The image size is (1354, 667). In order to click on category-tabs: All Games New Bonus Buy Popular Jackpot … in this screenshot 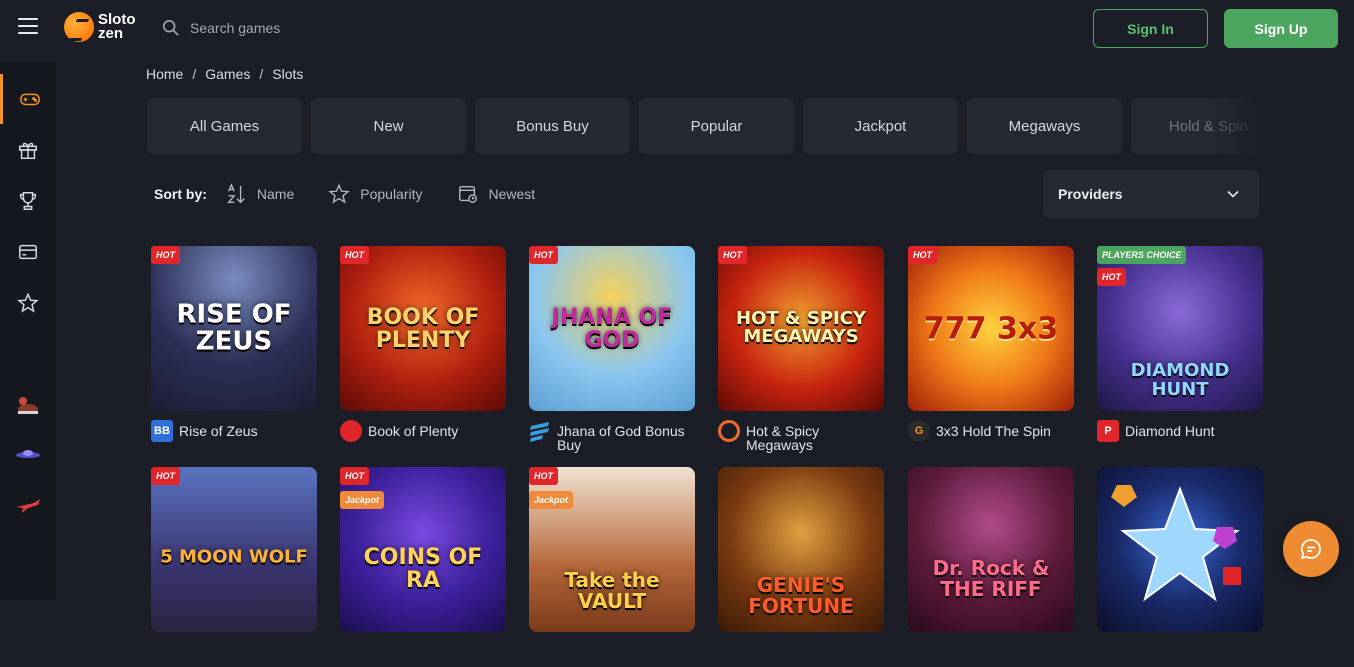, I will do `click(703, 126)`.